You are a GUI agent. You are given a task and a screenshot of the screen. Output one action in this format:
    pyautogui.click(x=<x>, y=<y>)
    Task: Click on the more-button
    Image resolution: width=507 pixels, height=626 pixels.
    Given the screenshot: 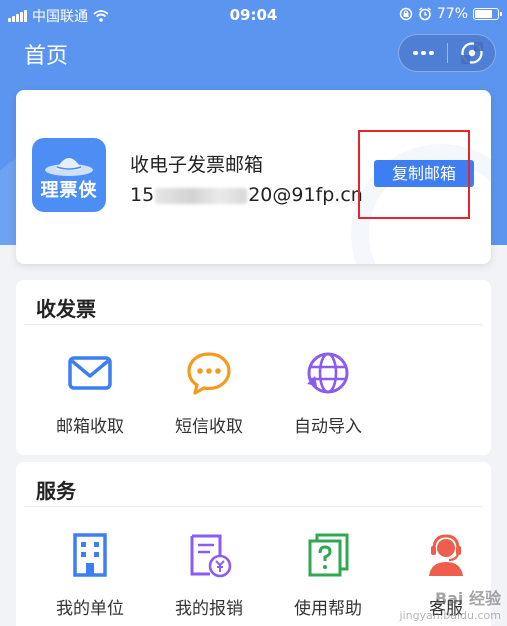 What is the action you would take?
    pyautogui.click(x=423, y=53)
    